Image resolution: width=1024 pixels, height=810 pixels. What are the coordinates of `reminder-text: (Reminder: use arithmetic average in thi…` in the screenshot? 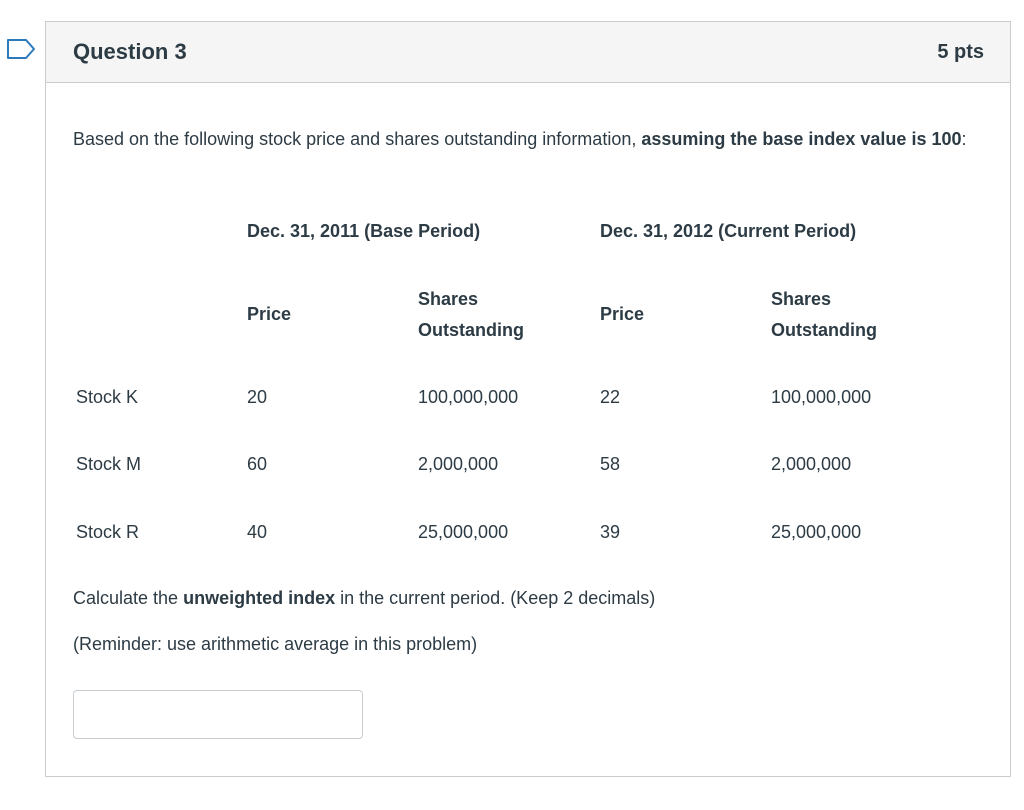 It's located at (275, 644).